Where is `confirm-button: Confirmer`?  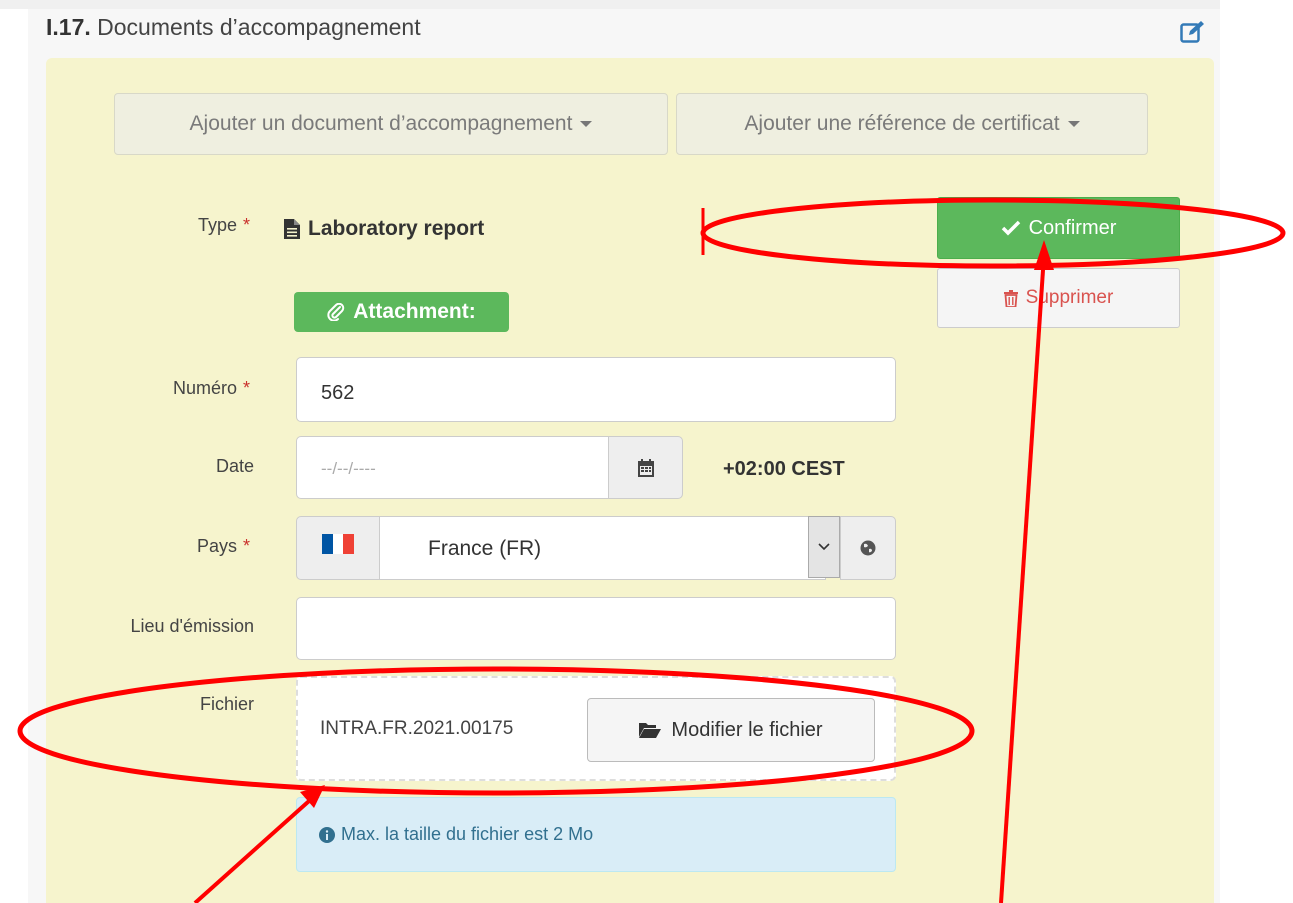
confirm-button: Confirmer is located at coordinates (1058, 228).